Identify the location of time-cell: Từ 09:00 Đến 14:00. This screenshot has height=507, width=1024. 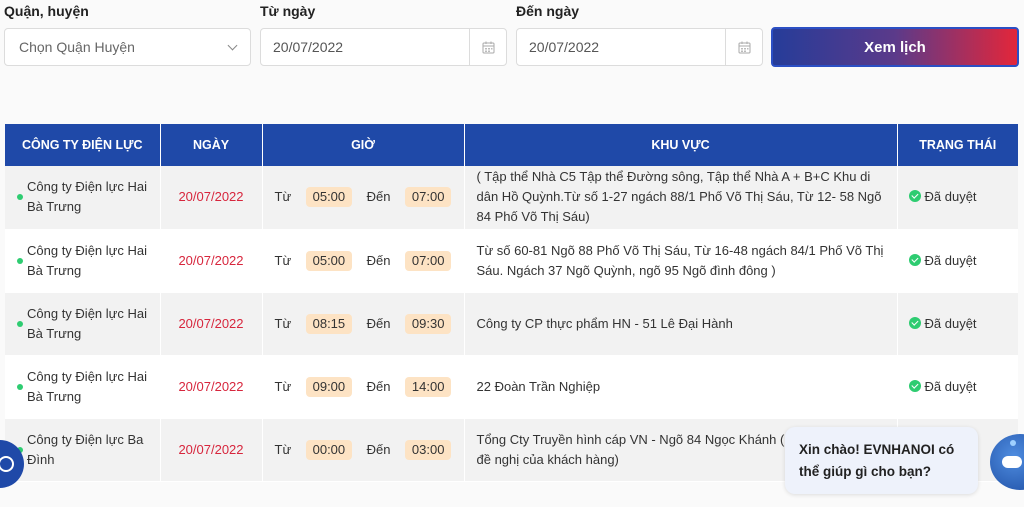
(363, 387).